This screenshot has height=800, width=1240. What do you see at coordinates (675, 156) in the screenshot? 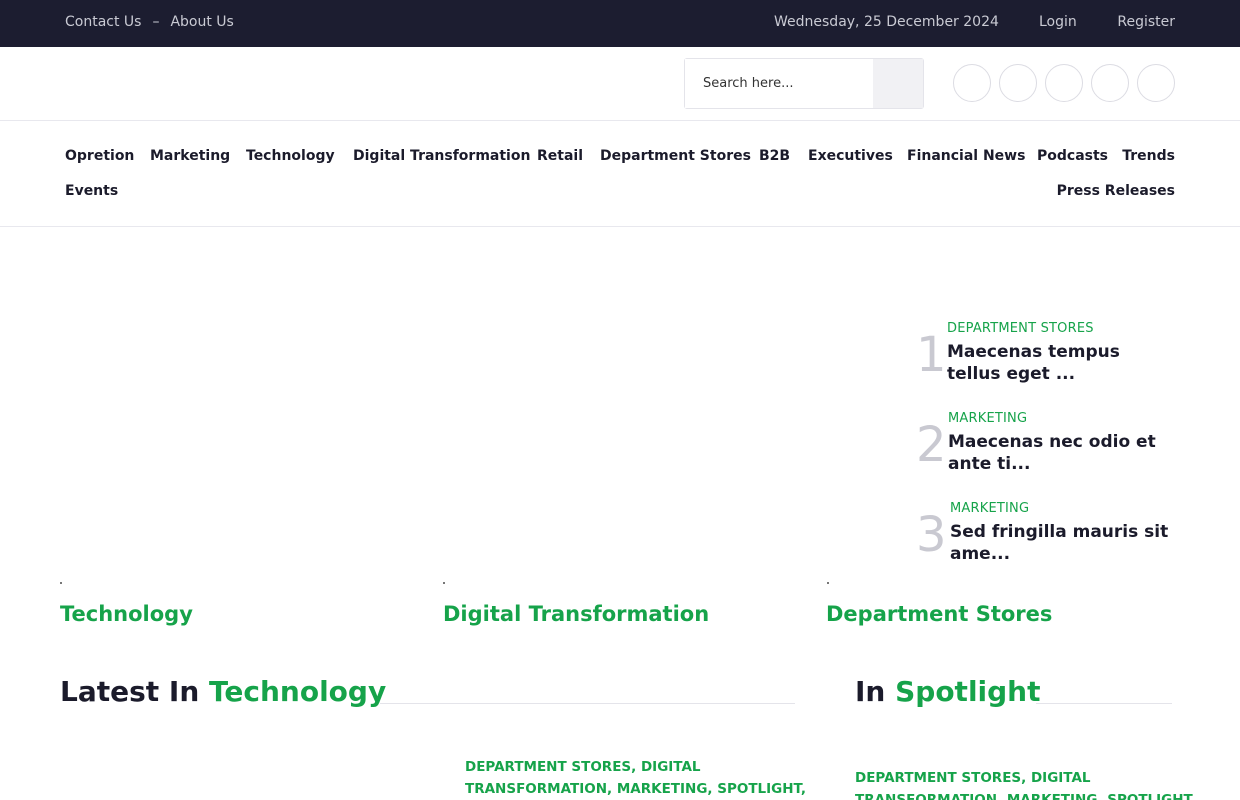
I see `nav-item-department-stores: Department Stores` at bounding box center [675, 156].